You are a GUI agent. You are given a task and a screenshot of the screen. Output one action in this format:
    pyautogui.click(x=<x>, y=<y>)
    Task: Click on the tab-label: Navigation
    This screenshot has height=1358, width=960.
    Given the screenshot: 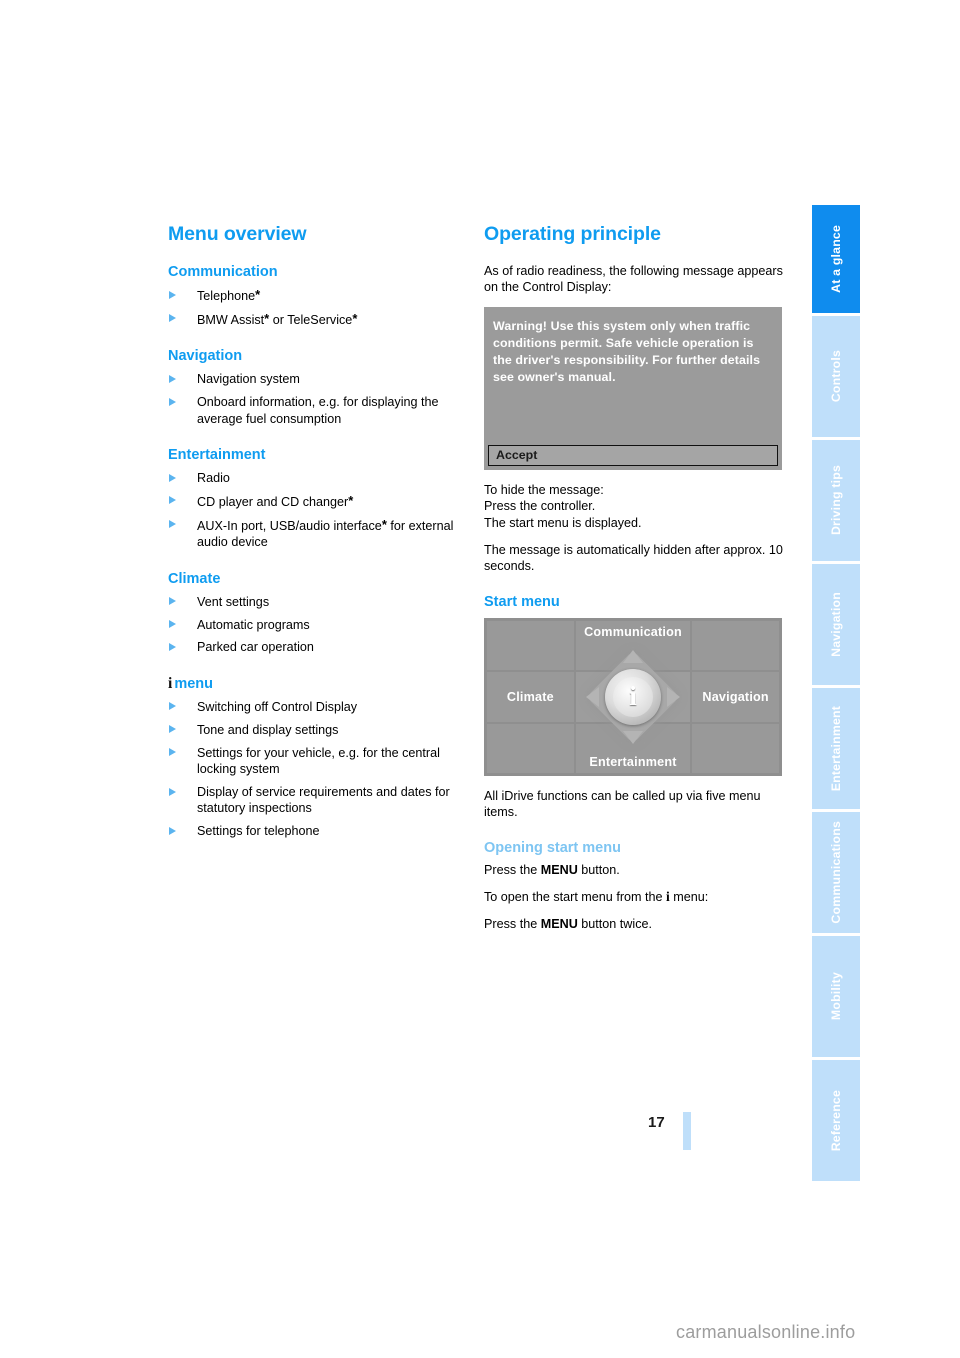 What is the action you would take?
    pyautogui.click(x=836, y=624)
    